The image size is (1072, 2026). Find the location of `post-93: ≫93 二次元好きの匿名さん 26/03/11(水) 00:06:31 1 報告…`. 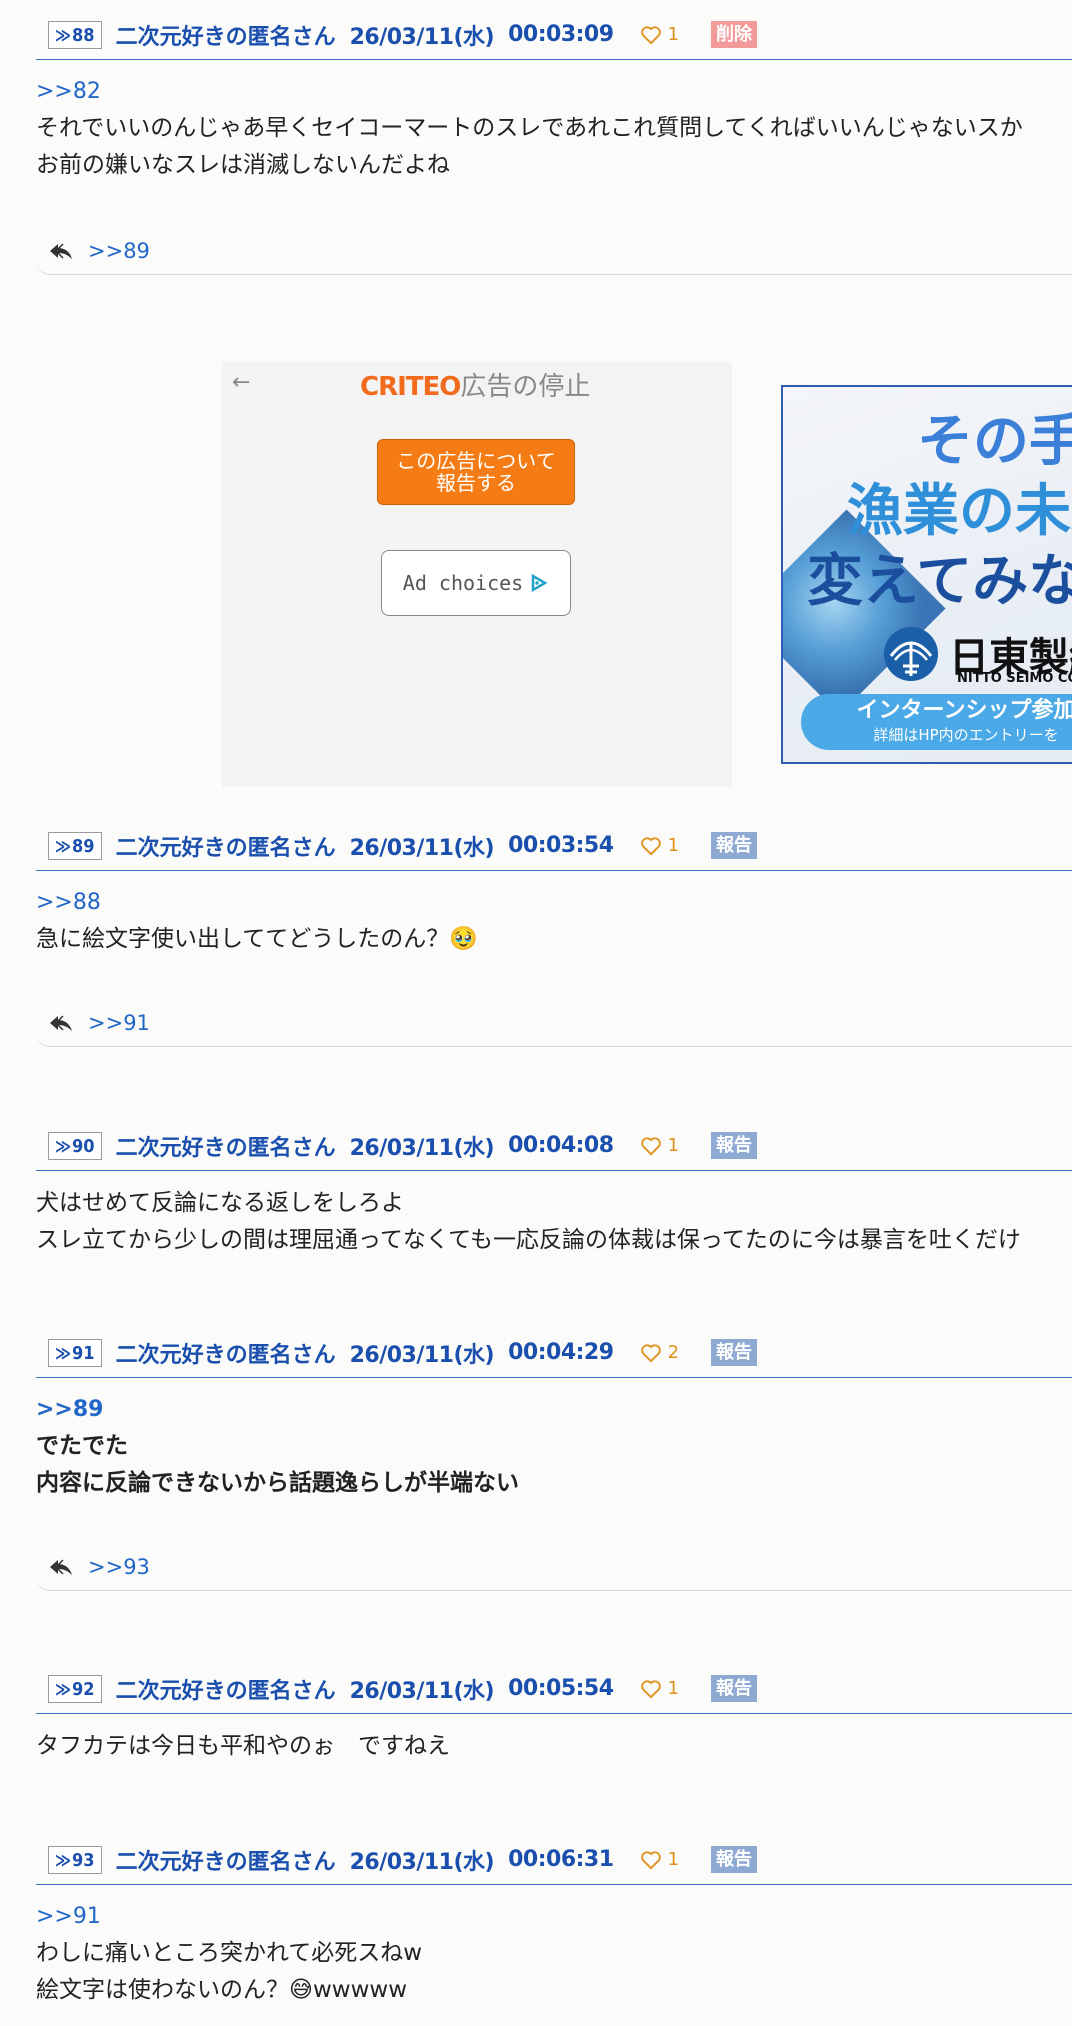

post-93: ≫93 二次元好きの匿名さん 26/03/11(水) 00:06:31 1 報告… is located at coordinates (554, 1922).